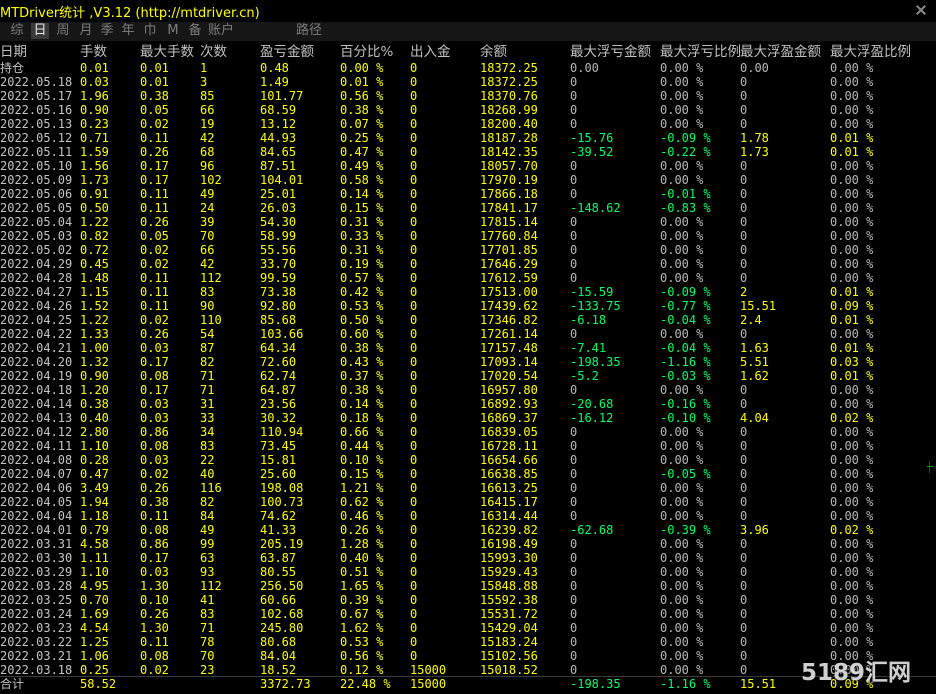 The height and width of the screenshot is (694, 936). I want to click on tab-7: M, so click(173, 31).